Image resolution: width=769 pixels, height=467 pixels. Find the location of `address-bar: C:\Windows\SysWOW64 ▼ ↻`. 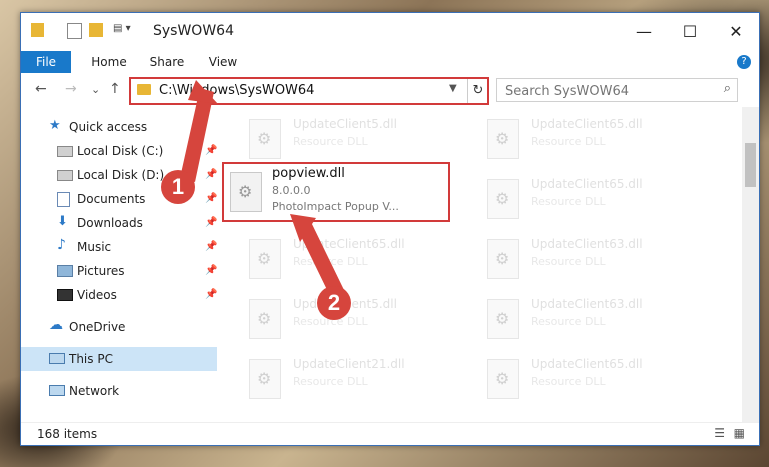

address-bar: C:\Windows\SysWOW64 ▼ ↻ is located at coordinates (309, 91).